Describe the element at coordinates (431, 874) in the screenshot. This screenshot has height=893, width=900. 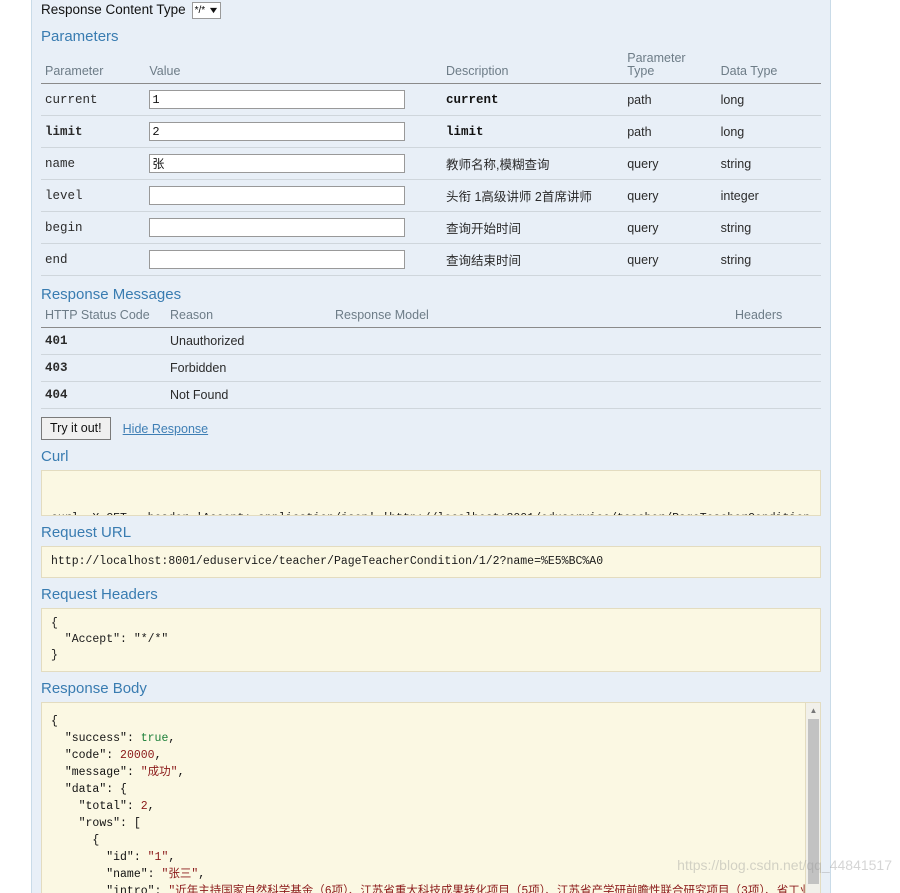
I see `json-line: "name": "张三",` at that location.